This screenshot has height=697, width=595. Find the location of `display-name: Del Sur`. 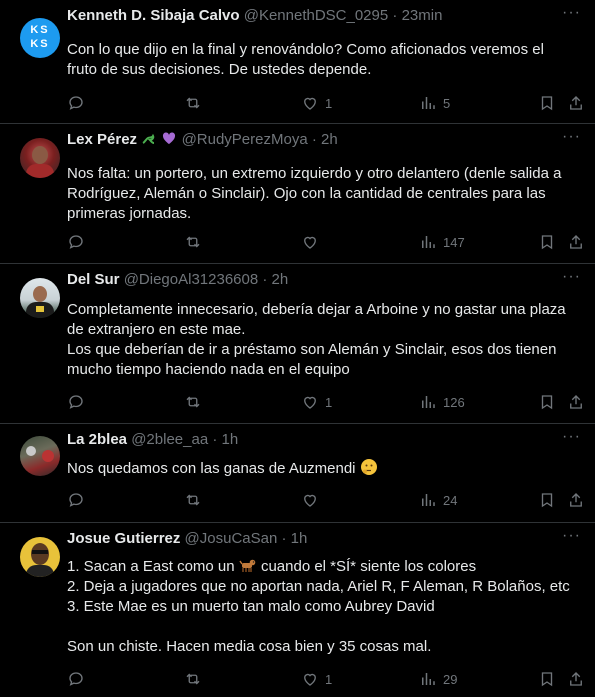

display-name: Del Sur is located at coordinates (93, 279).